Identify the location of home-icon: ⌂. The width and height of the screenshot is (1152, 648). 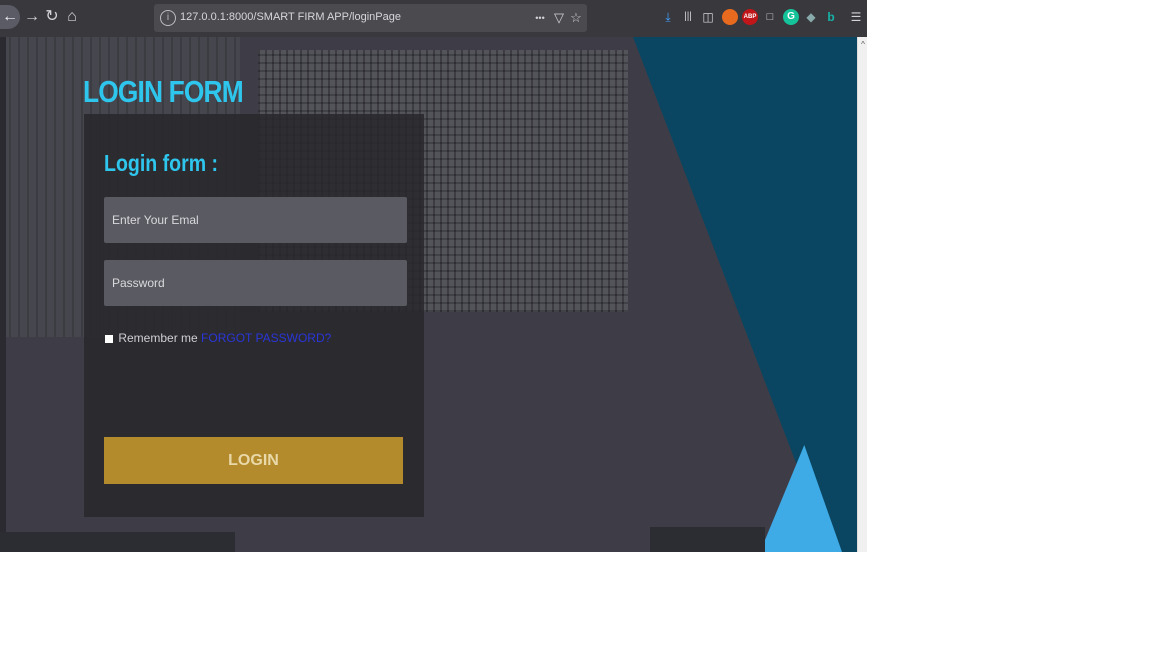
(72, 17).